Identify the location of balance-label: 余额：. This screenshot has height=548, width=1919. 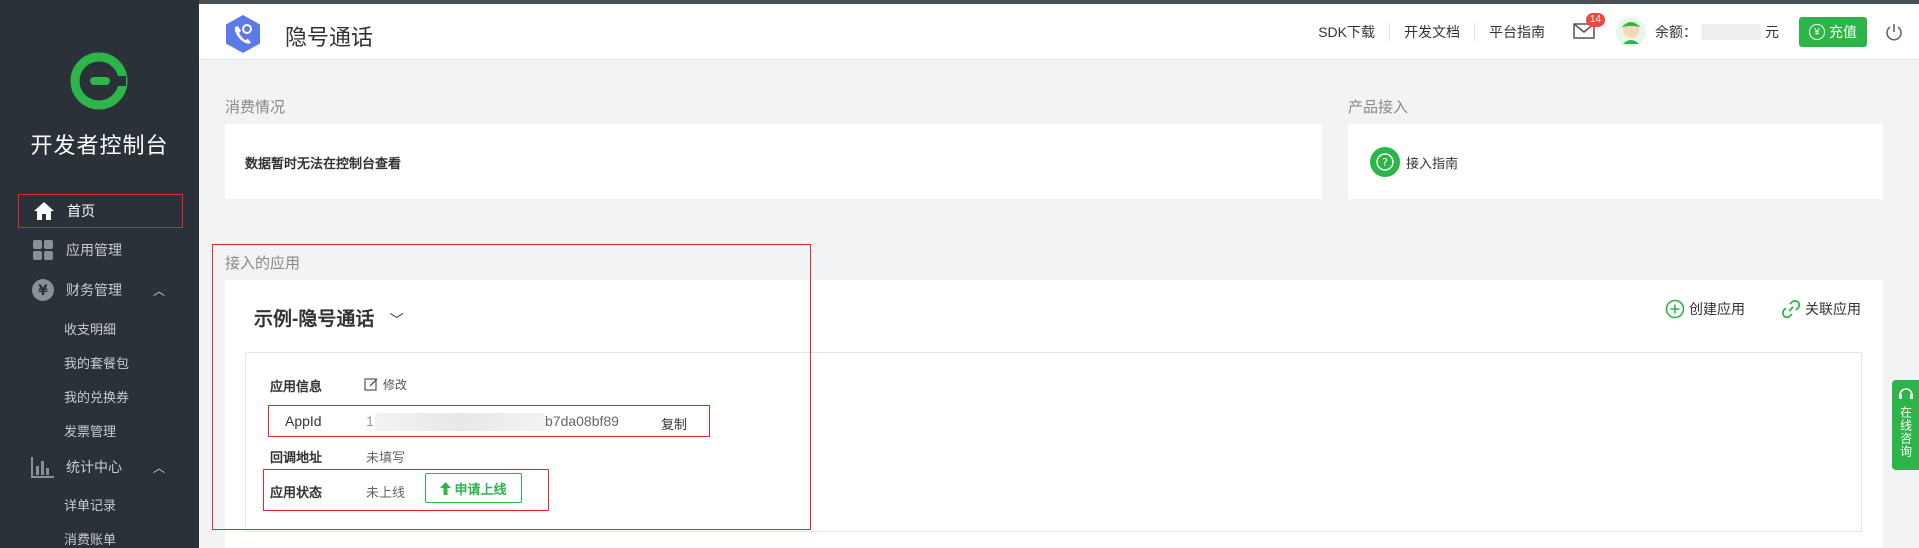
(1676, 32).